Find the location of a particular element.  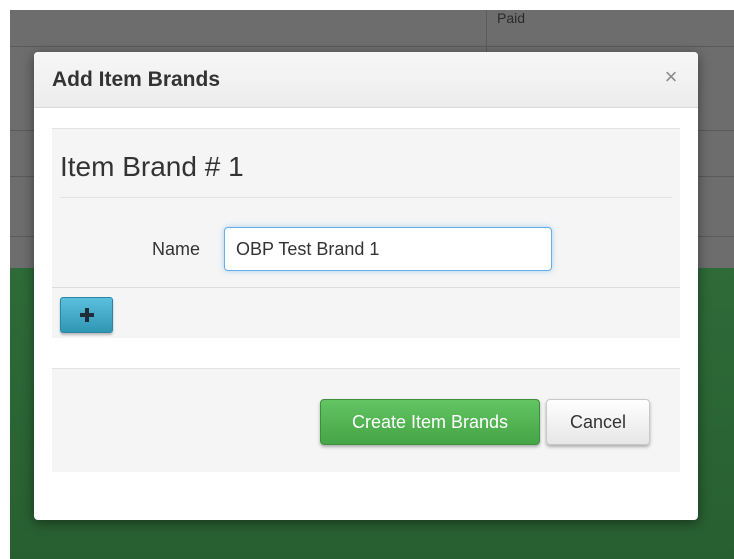

name-form-row: Name is located at coordinates (366, 249).